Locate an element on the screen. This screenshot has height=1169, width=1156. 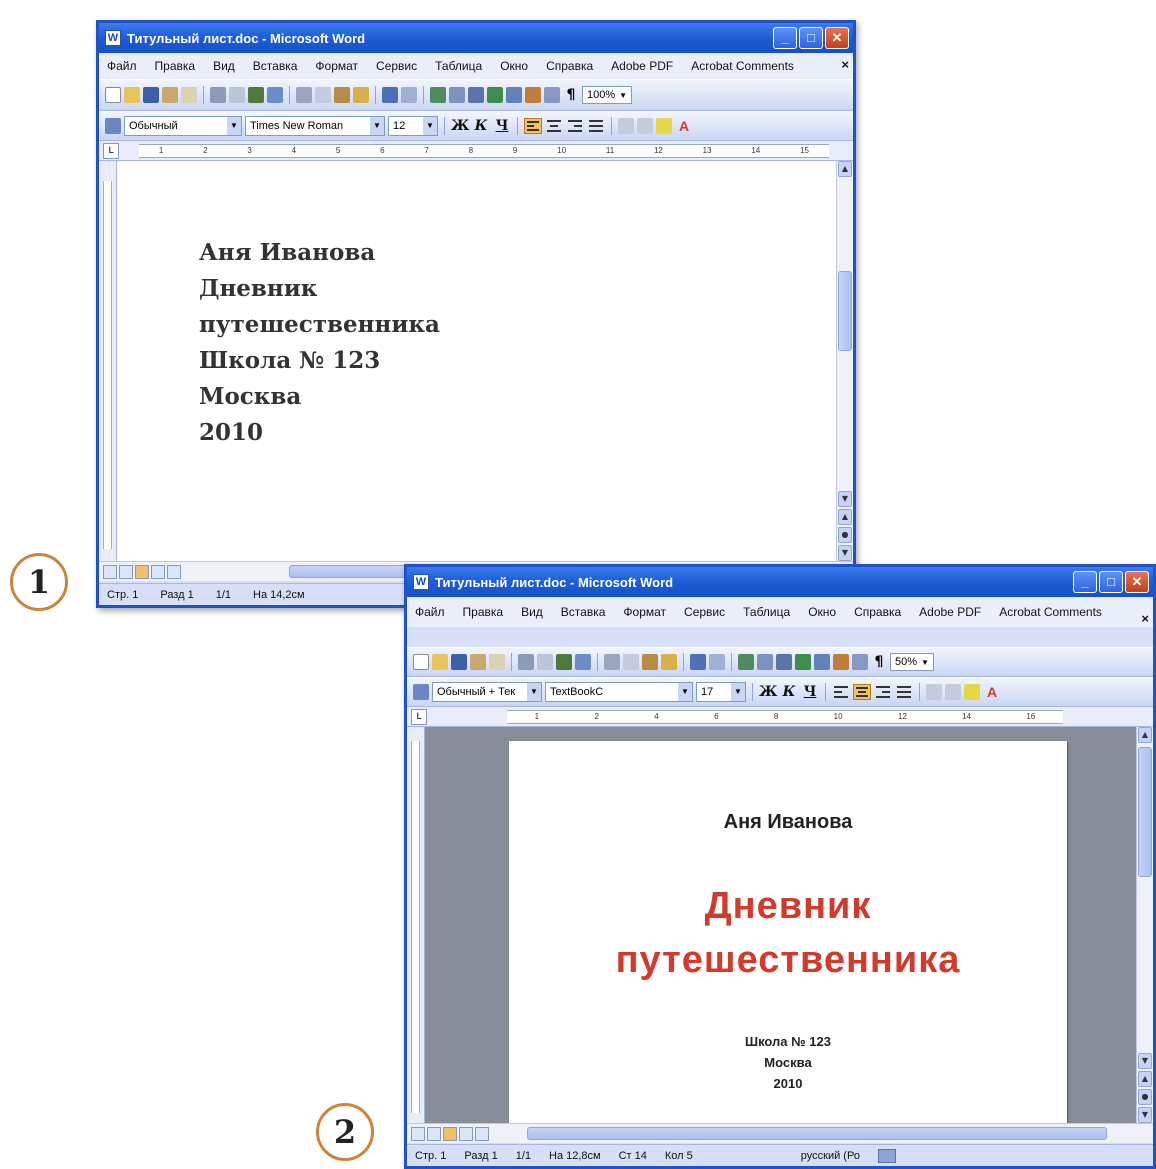
horizontal-scrollbar is located at coordinates (780, 1133).